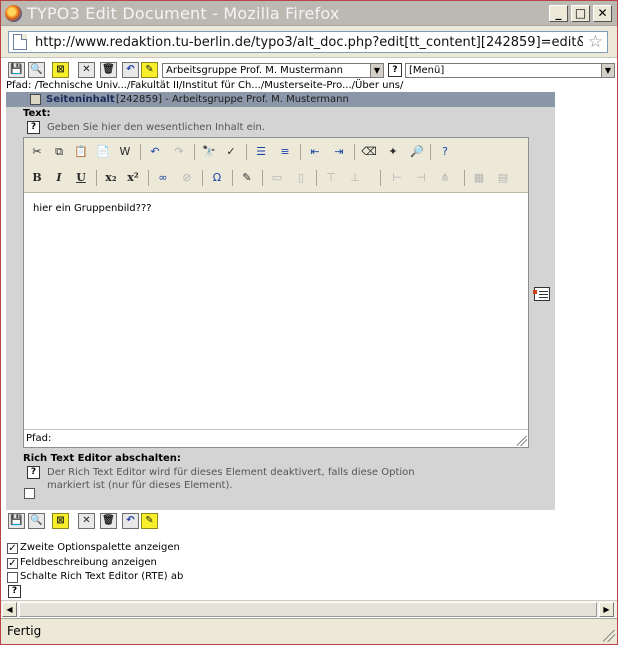  I want to click on preview-icon: 🔎, so click(417, 152).